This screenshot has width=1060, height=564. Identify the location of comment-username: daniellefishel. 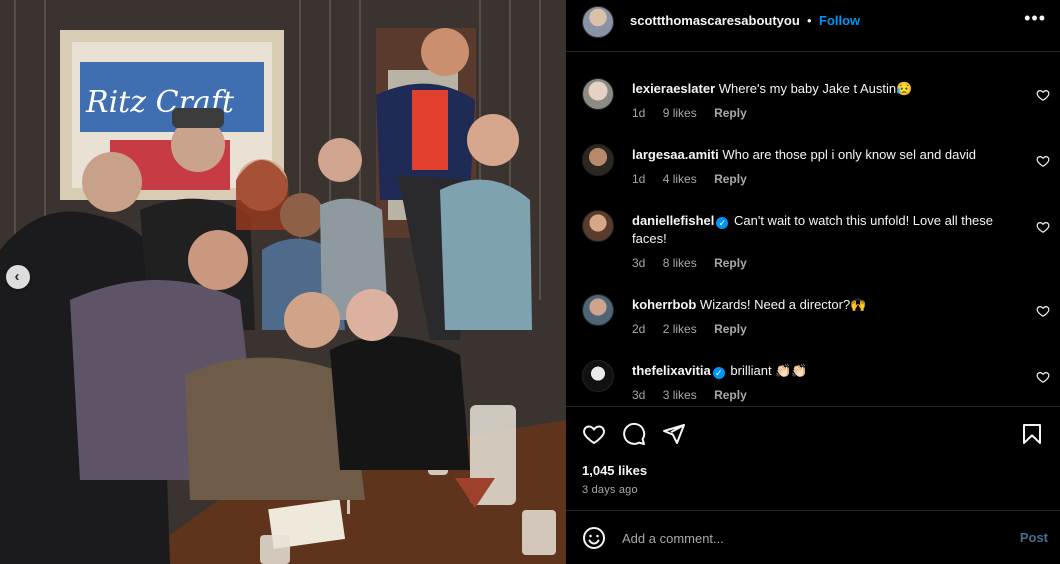
(673, 220).